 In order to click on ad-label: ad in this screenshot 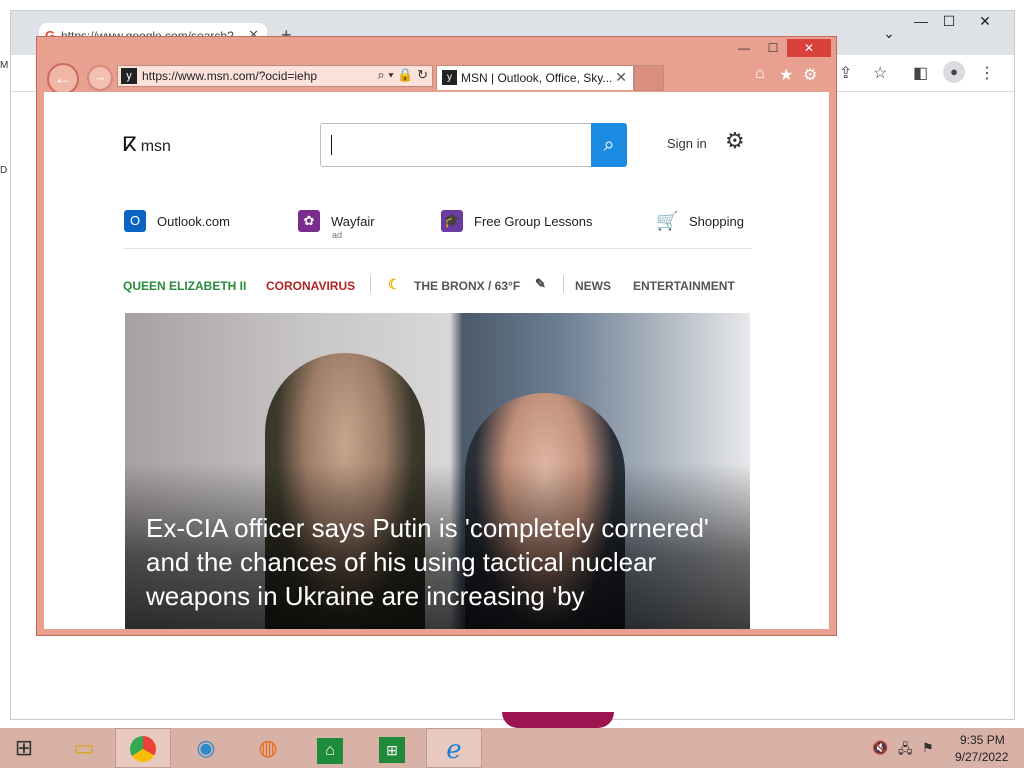, I will do `click(337, 235)`.